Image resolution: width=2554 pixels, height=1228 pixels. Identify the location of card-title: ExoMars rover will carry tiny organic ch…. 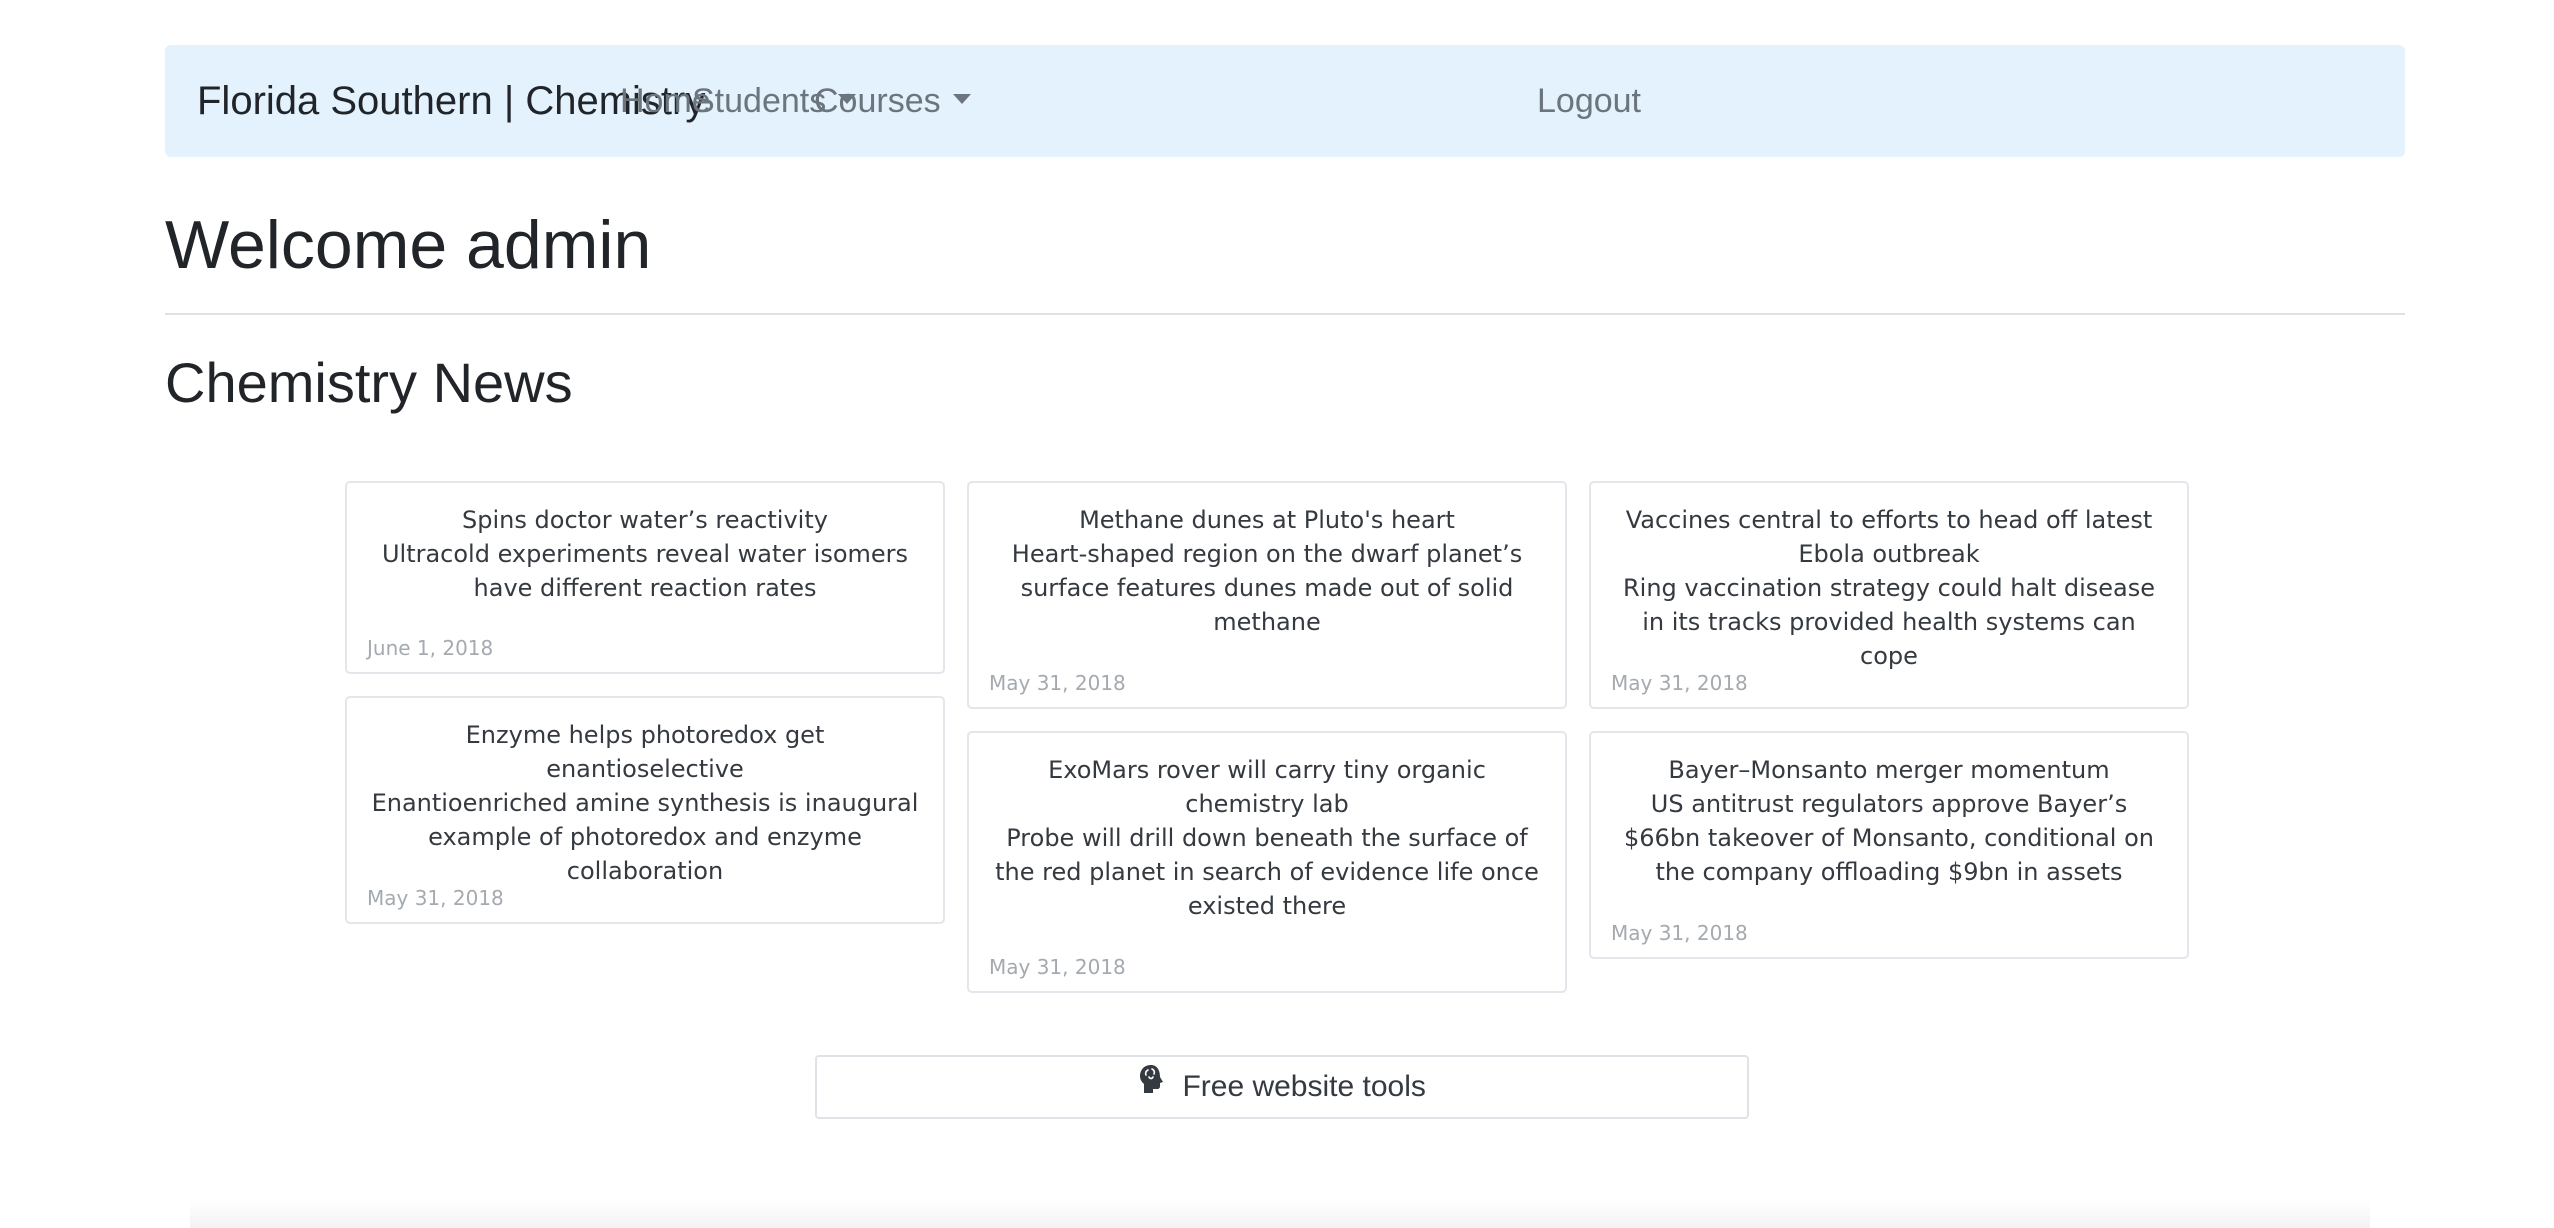
(1267, 787).